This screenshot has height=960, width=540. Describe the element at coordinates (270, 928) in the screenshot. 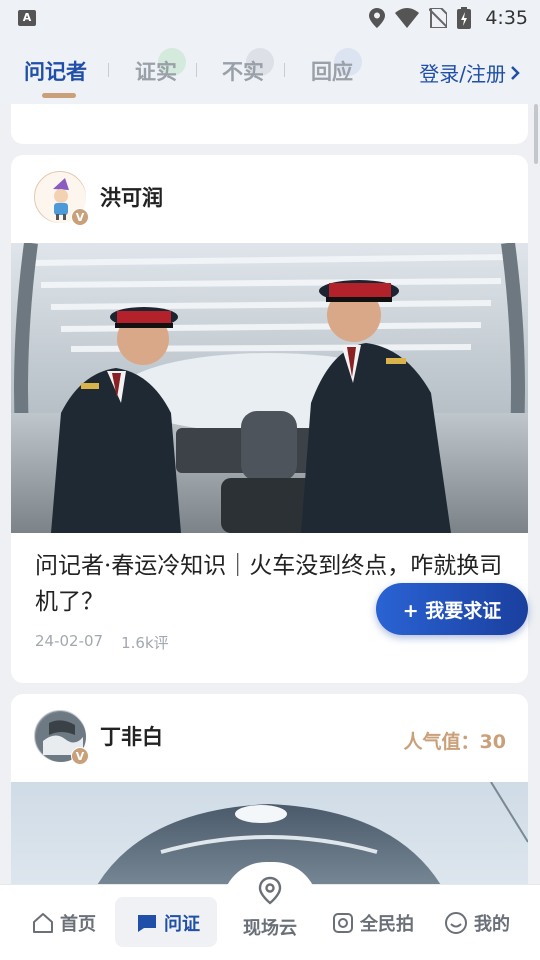

I see `nav-scene-cloud-label: 现场云` at that location.